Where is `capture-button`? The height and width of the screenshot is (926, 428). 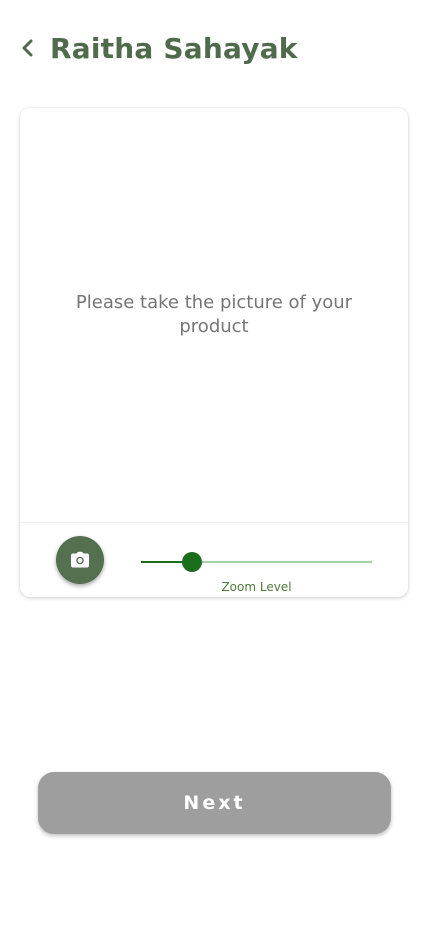 capture-button is located at coordinates (80, 560).